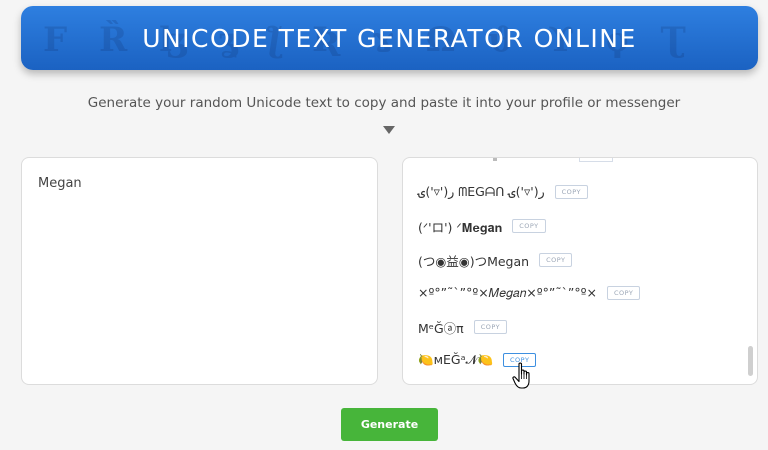 The width and height of the screenshot is (768, 450). What do you see at coordinates (521, 375) in the screenshot?
I see `hand-pointer-icon` at bounding box center [521, 375].